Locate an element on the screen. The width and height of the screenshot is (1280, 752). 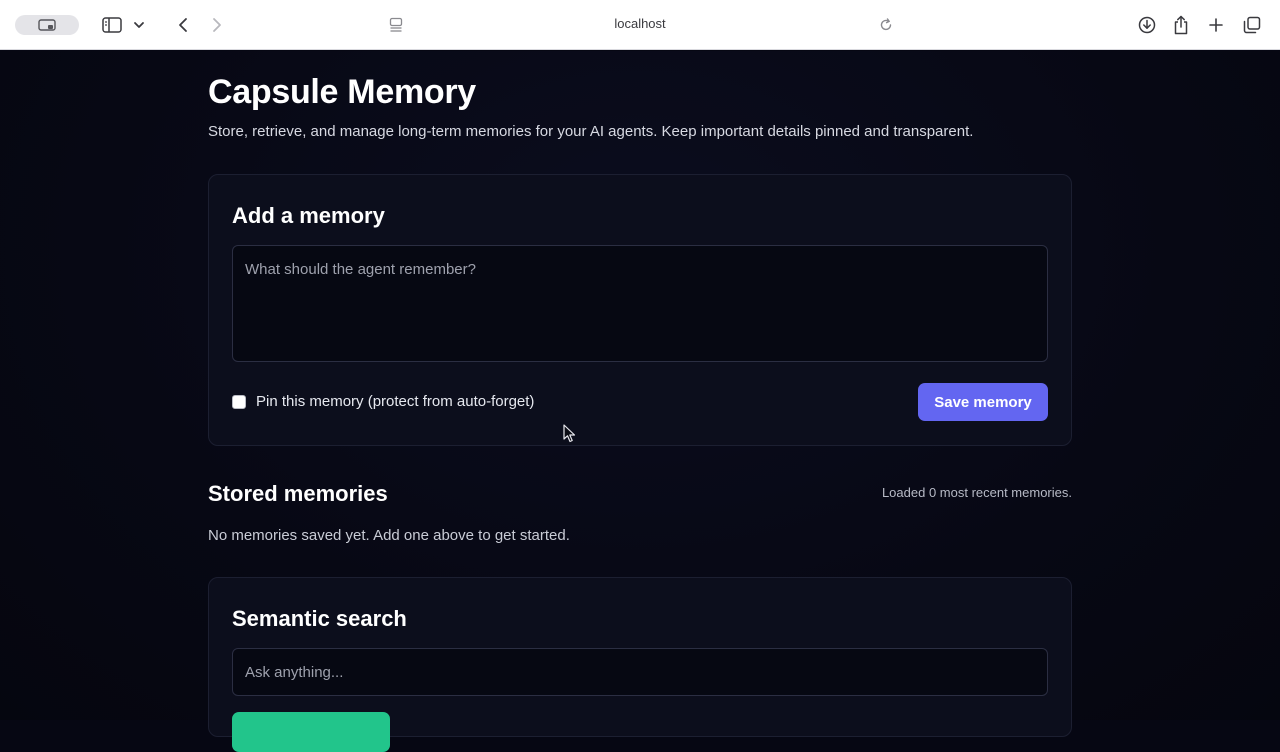
reader-button is located at coordinates (396, 25).